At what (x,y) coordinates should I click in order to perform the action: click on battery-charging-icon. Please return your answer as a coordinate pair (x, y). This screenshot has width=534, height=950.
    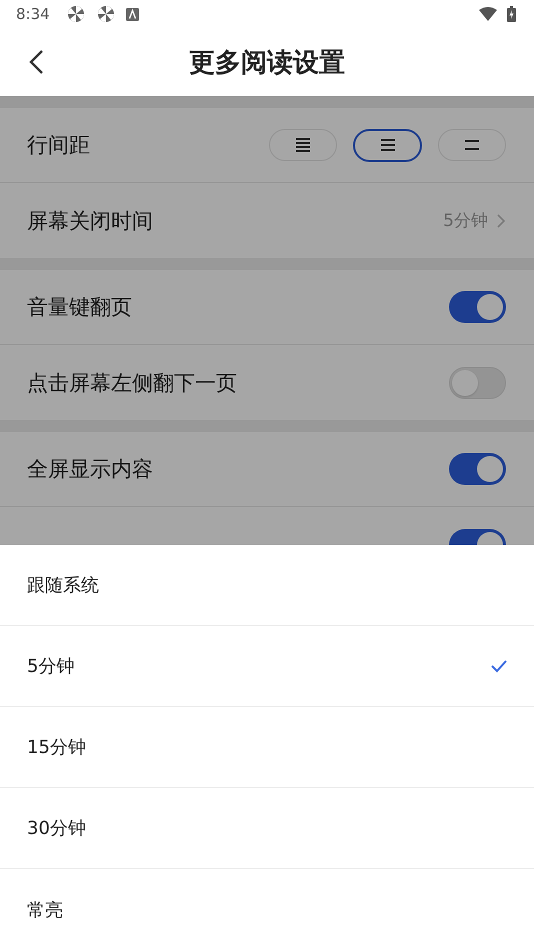
    Looking at the image, I should click on (511, 14).